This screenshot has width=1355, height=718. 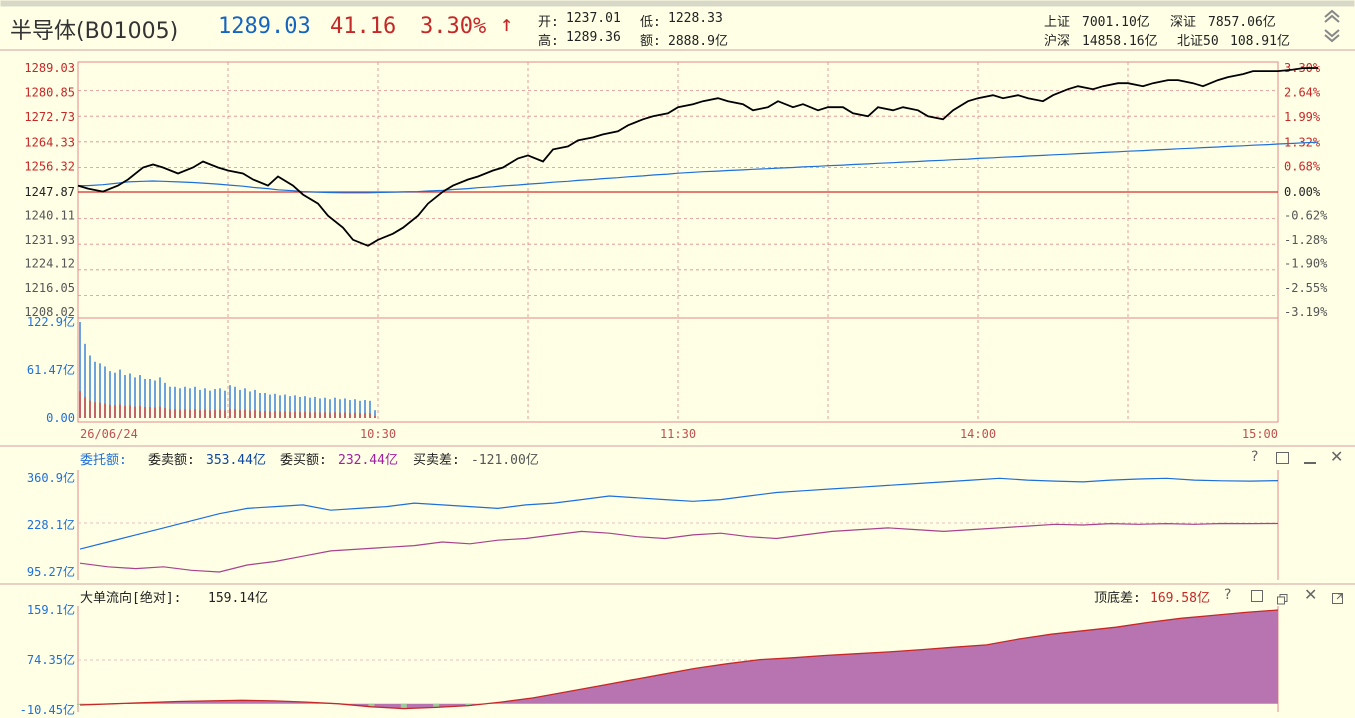 What do you see at coordinates (171, 460) in the screenshot?
I see `sell-order-label: 委卖额:` at bounding box center [171, 460].